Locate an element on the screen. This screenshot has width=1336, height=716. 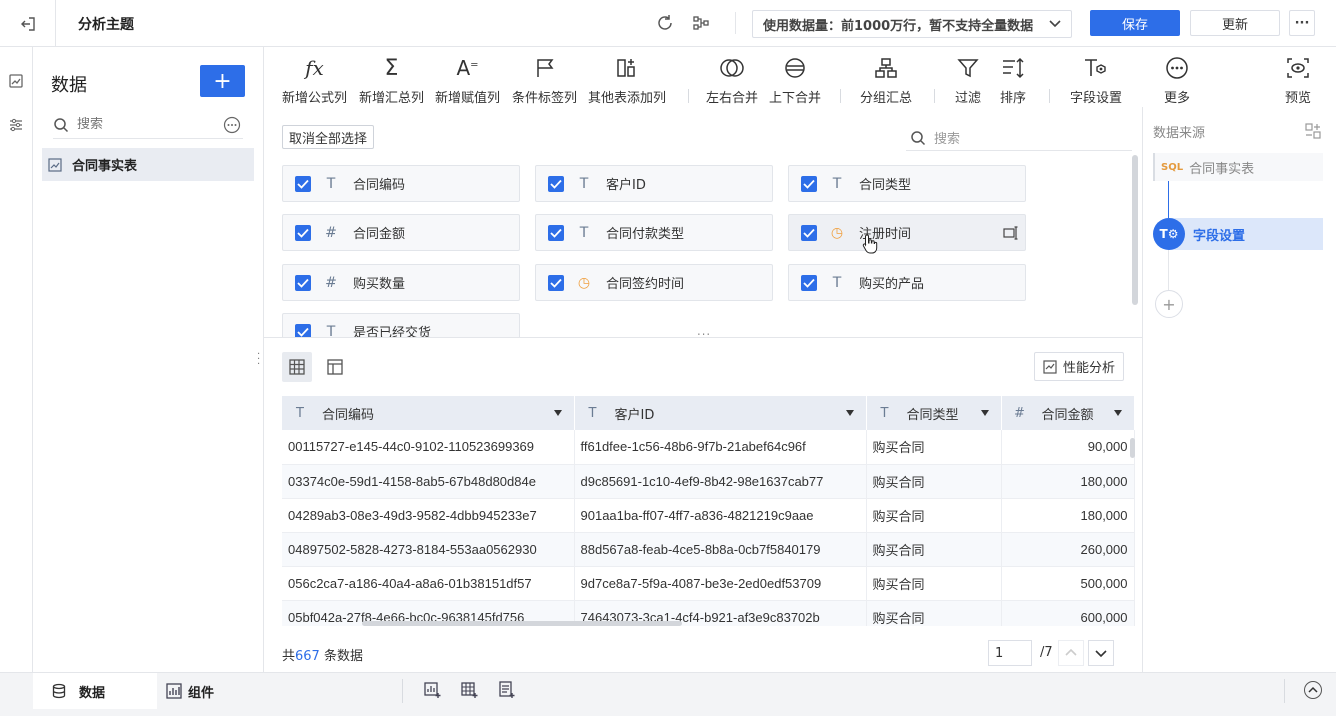
step-field-settings: T⚙ 字段设置 is located at coordinates (1238, 234).